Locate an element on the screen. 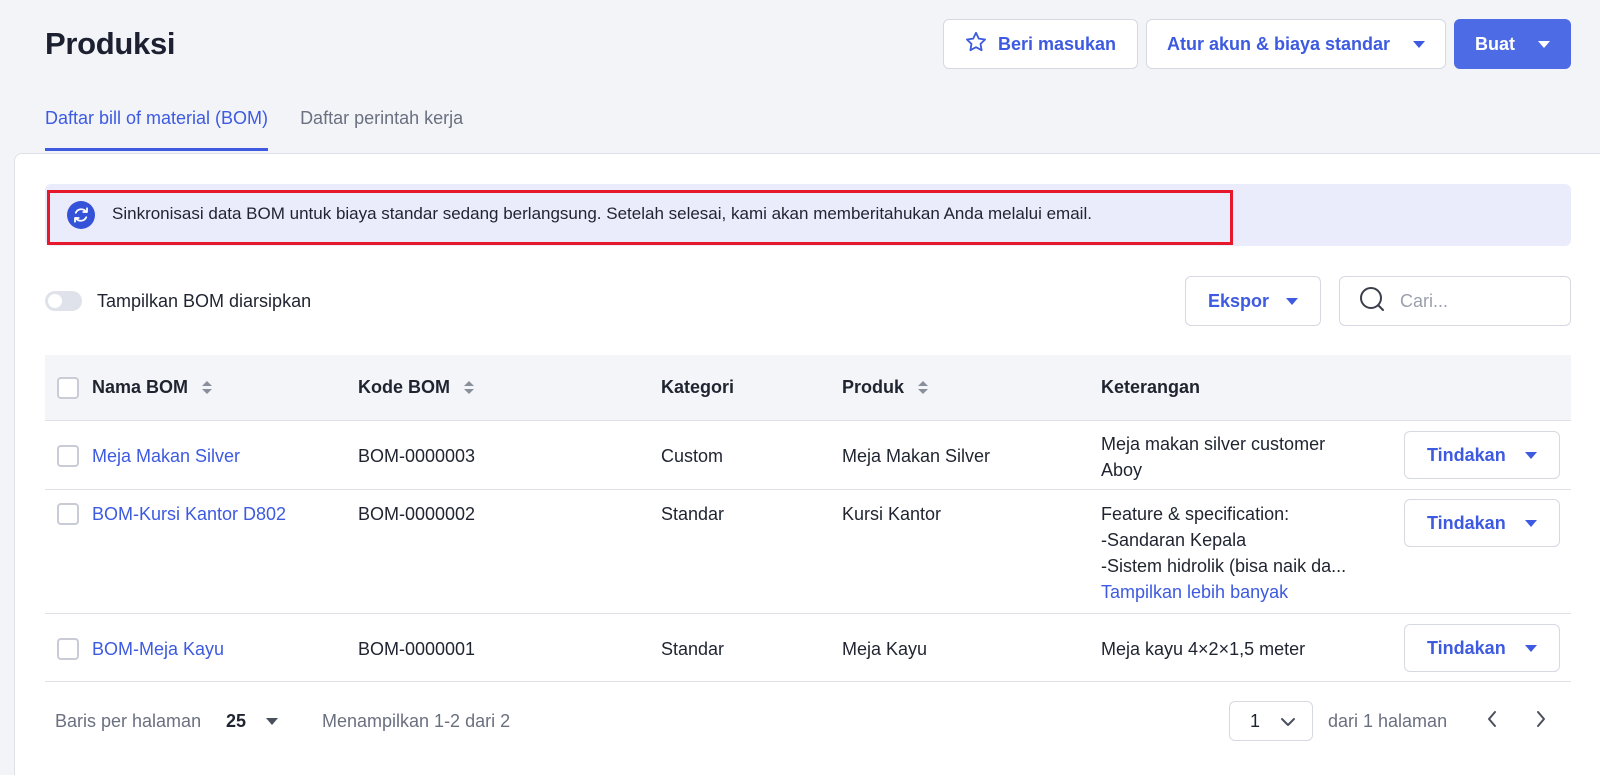 The width and height of the screenshot is (1600, 775). chevron-right-icon is located at coordinates (1541, 721).